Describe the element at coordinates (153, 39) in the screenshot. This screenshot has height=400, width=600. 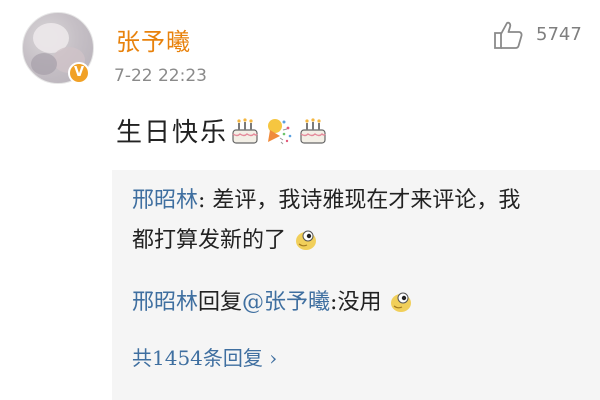
I see `username: 张予曦` at that location.